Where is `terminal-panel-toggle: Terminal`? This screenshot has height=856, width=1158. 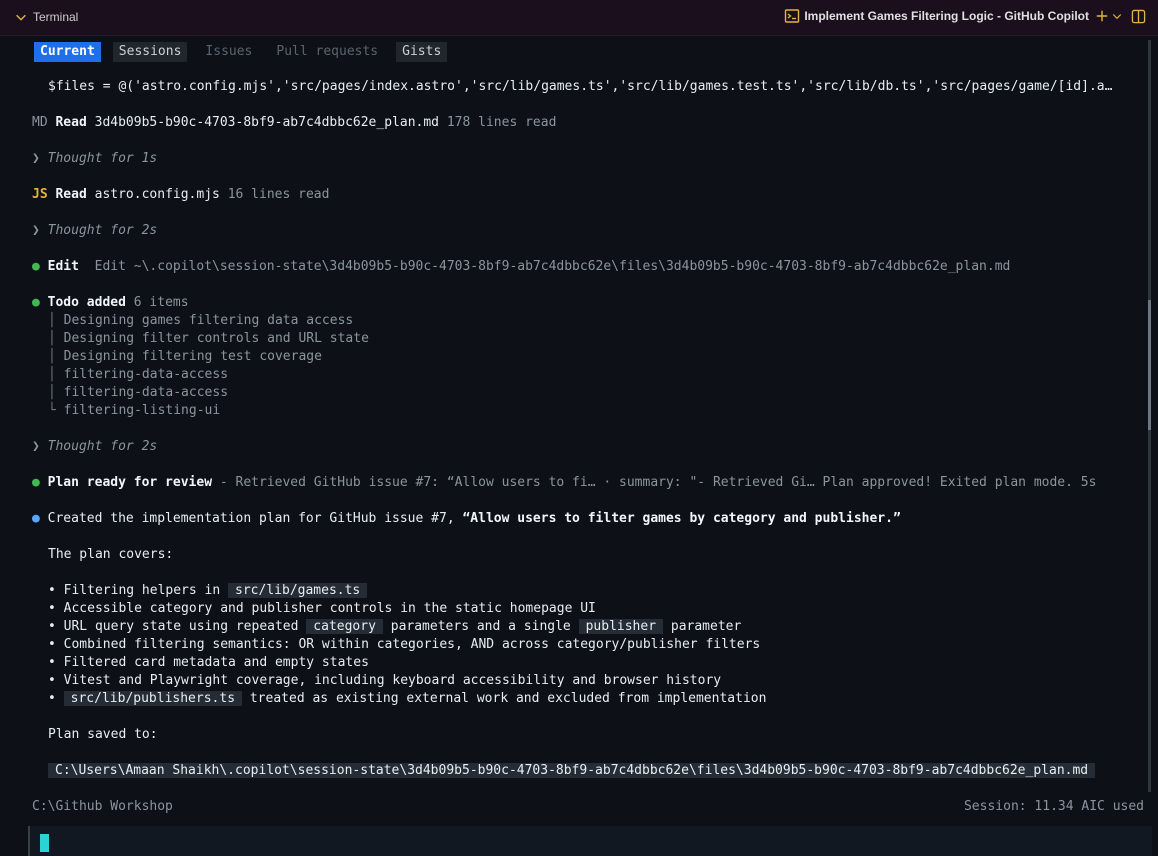 terminal-panel-toggle: Terminal is located at coordinates (46, 17).